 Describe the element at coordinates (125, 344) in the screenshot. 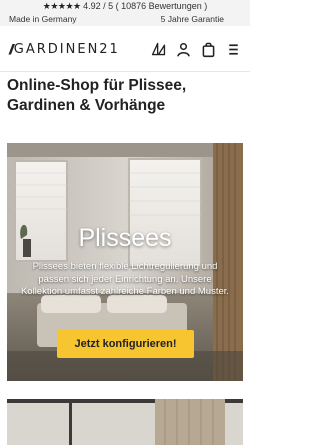

I see `configure-now-button: Jetzt konfigurieren!` at that location.